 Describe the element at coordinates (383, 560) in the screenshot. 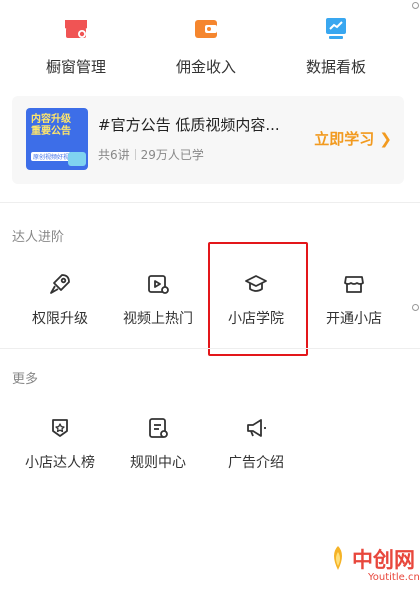

I see `watermark-brand: 中创网` at that location.